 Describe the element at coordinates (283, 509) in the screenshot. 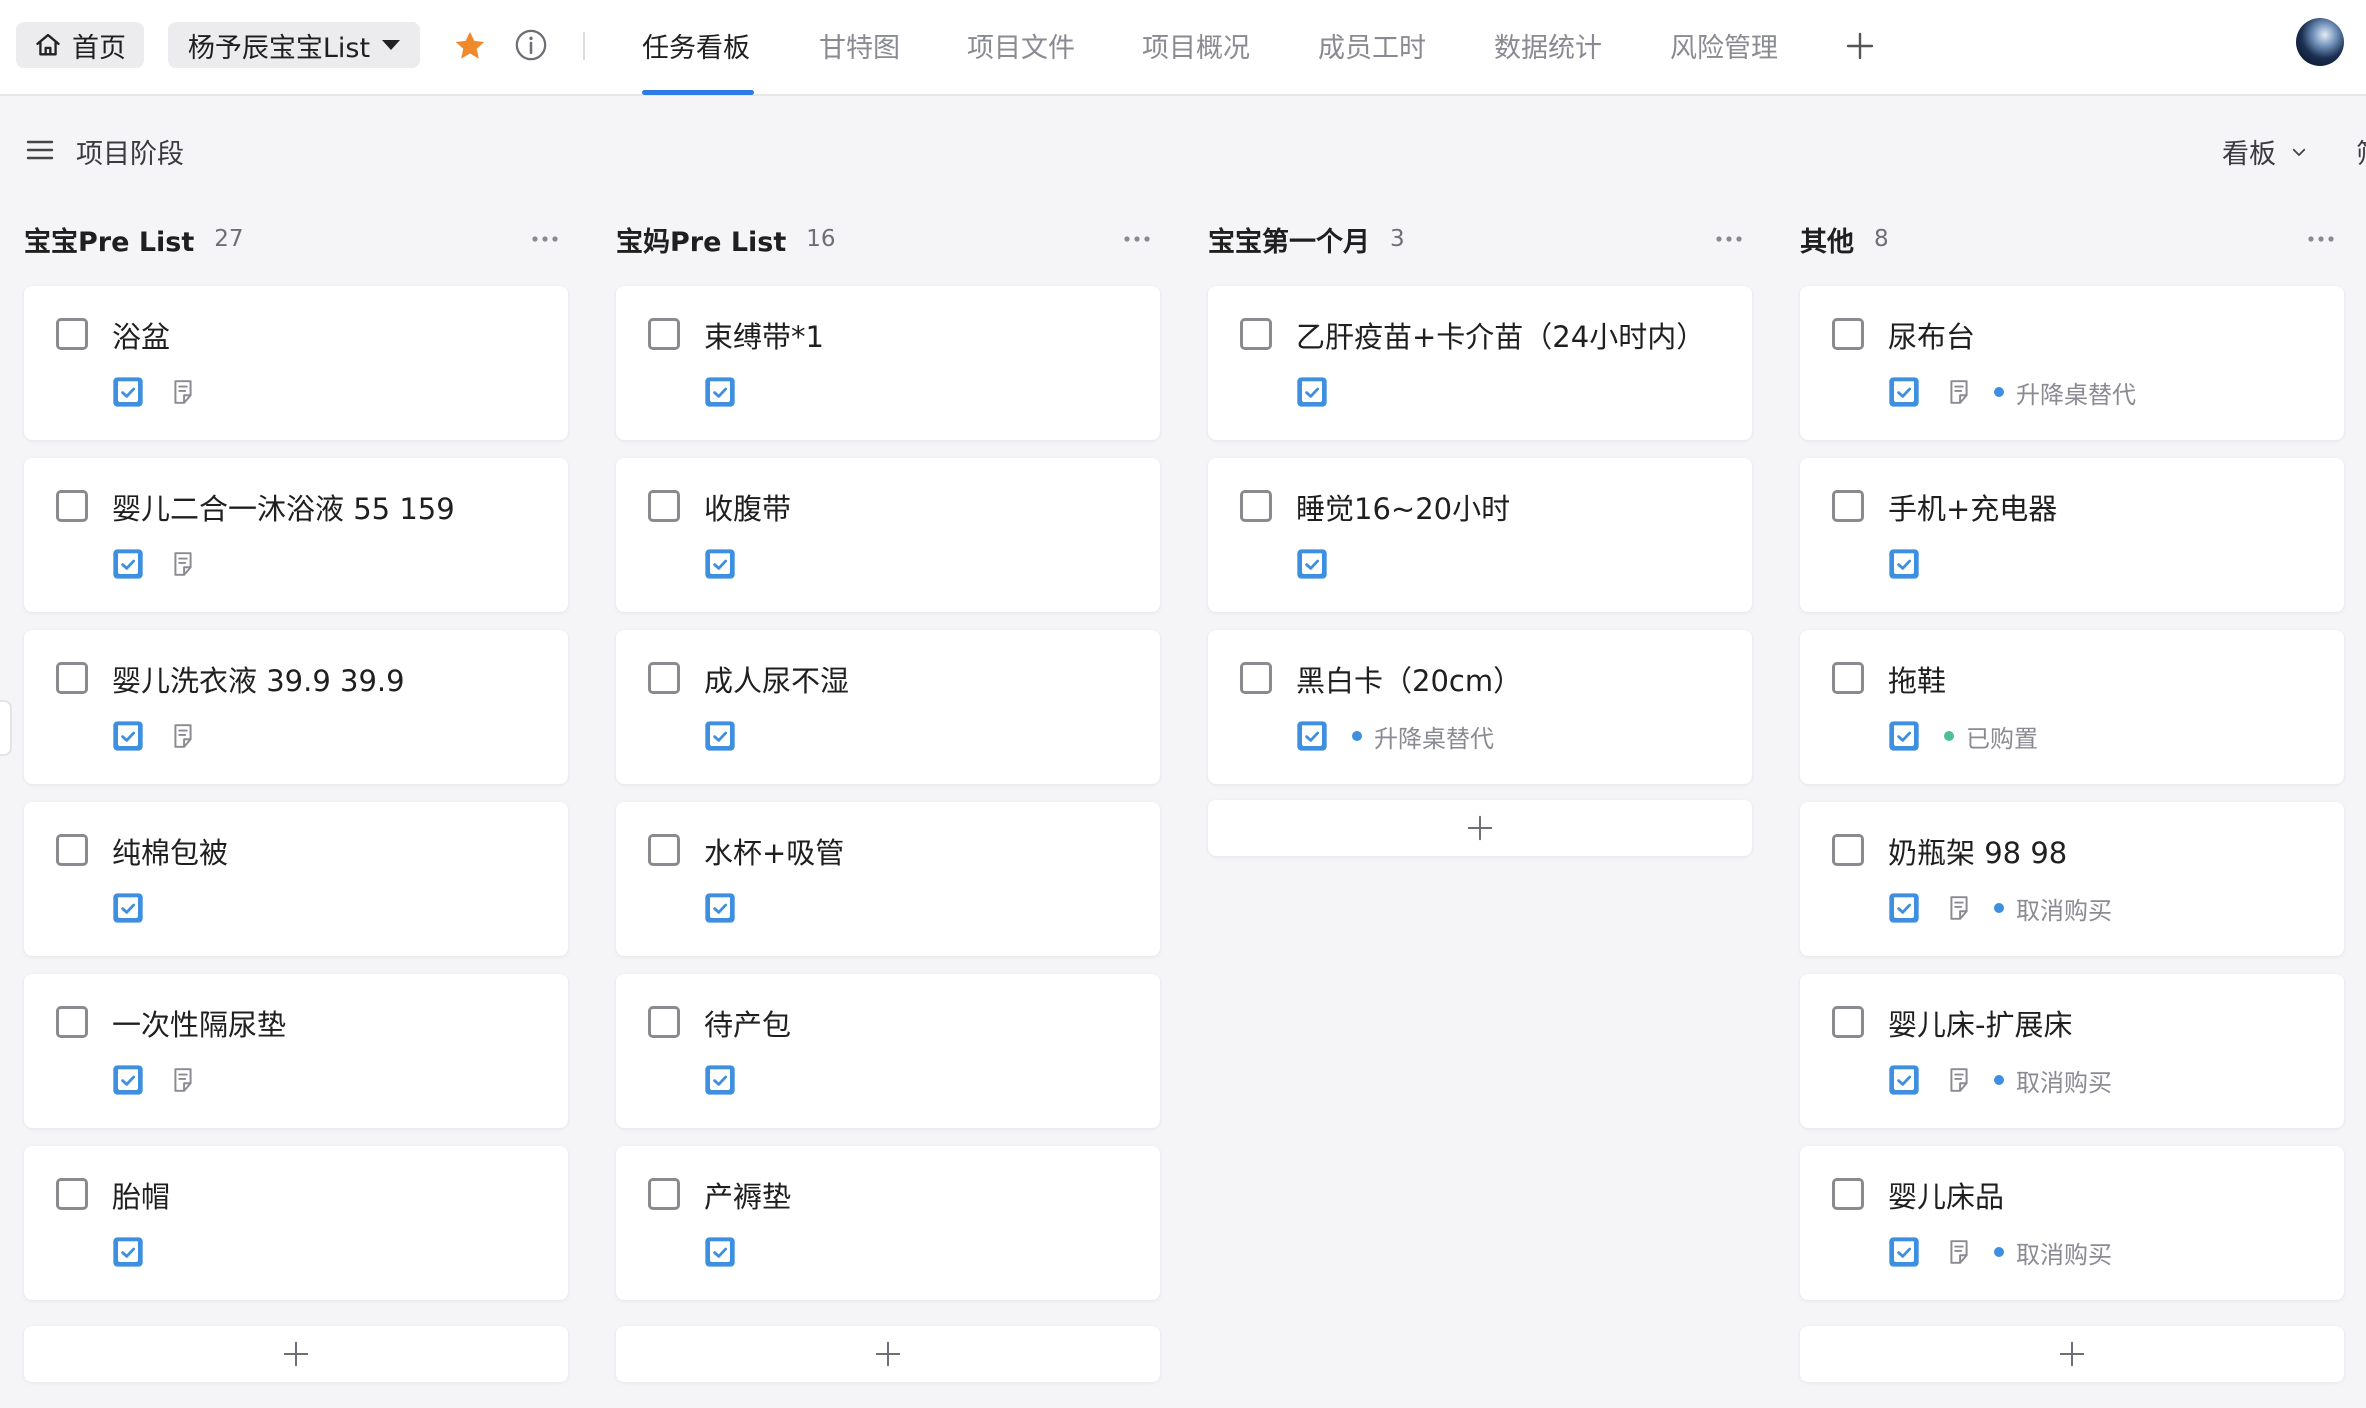

I see `task-title: 婴儿二合一沐浴液 55 159` at that location.